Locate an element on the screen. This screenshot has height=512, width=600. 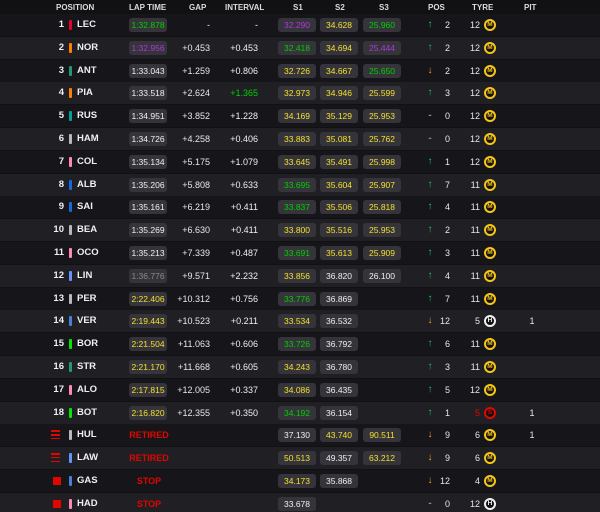
tyre-compound-icon: S is located at coordinates (490, 412).